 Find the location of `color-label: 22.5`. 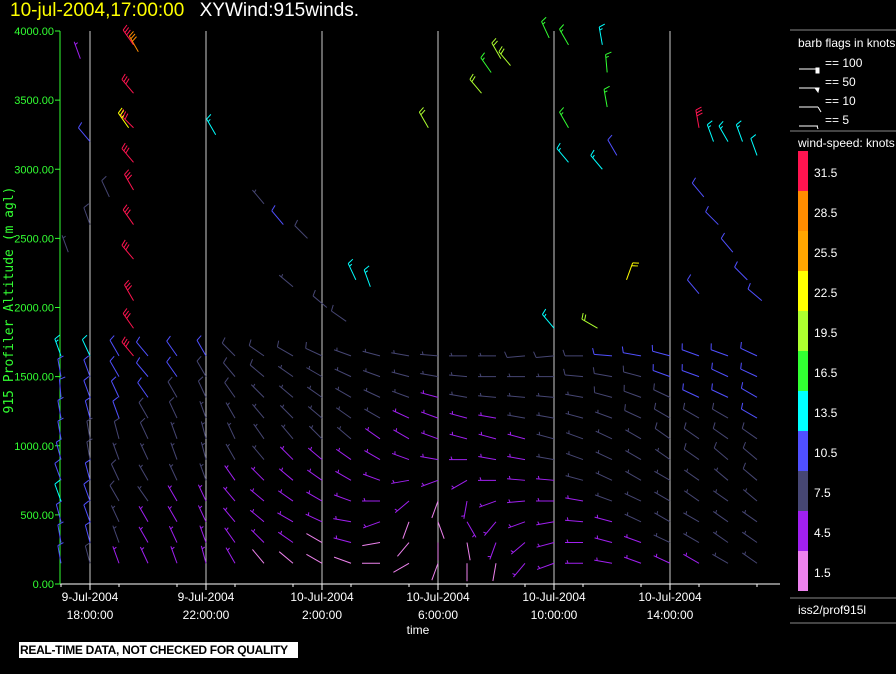

color-label: 22.5 is located at coordinates (826, 293).